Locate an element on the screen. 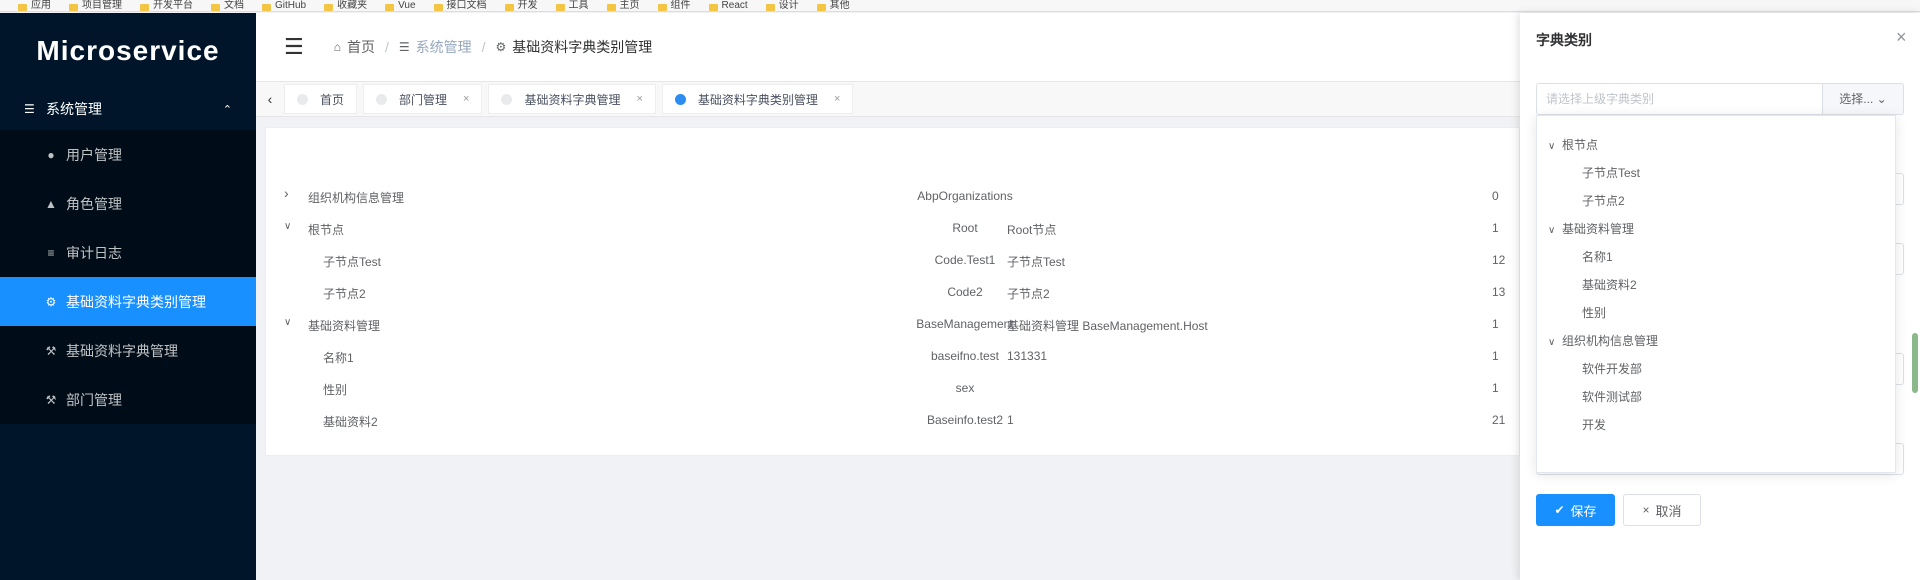 The height and width of the screenshot is (580, 1920). cell-remark: Root节点 is located at coordinates (1032, 230).